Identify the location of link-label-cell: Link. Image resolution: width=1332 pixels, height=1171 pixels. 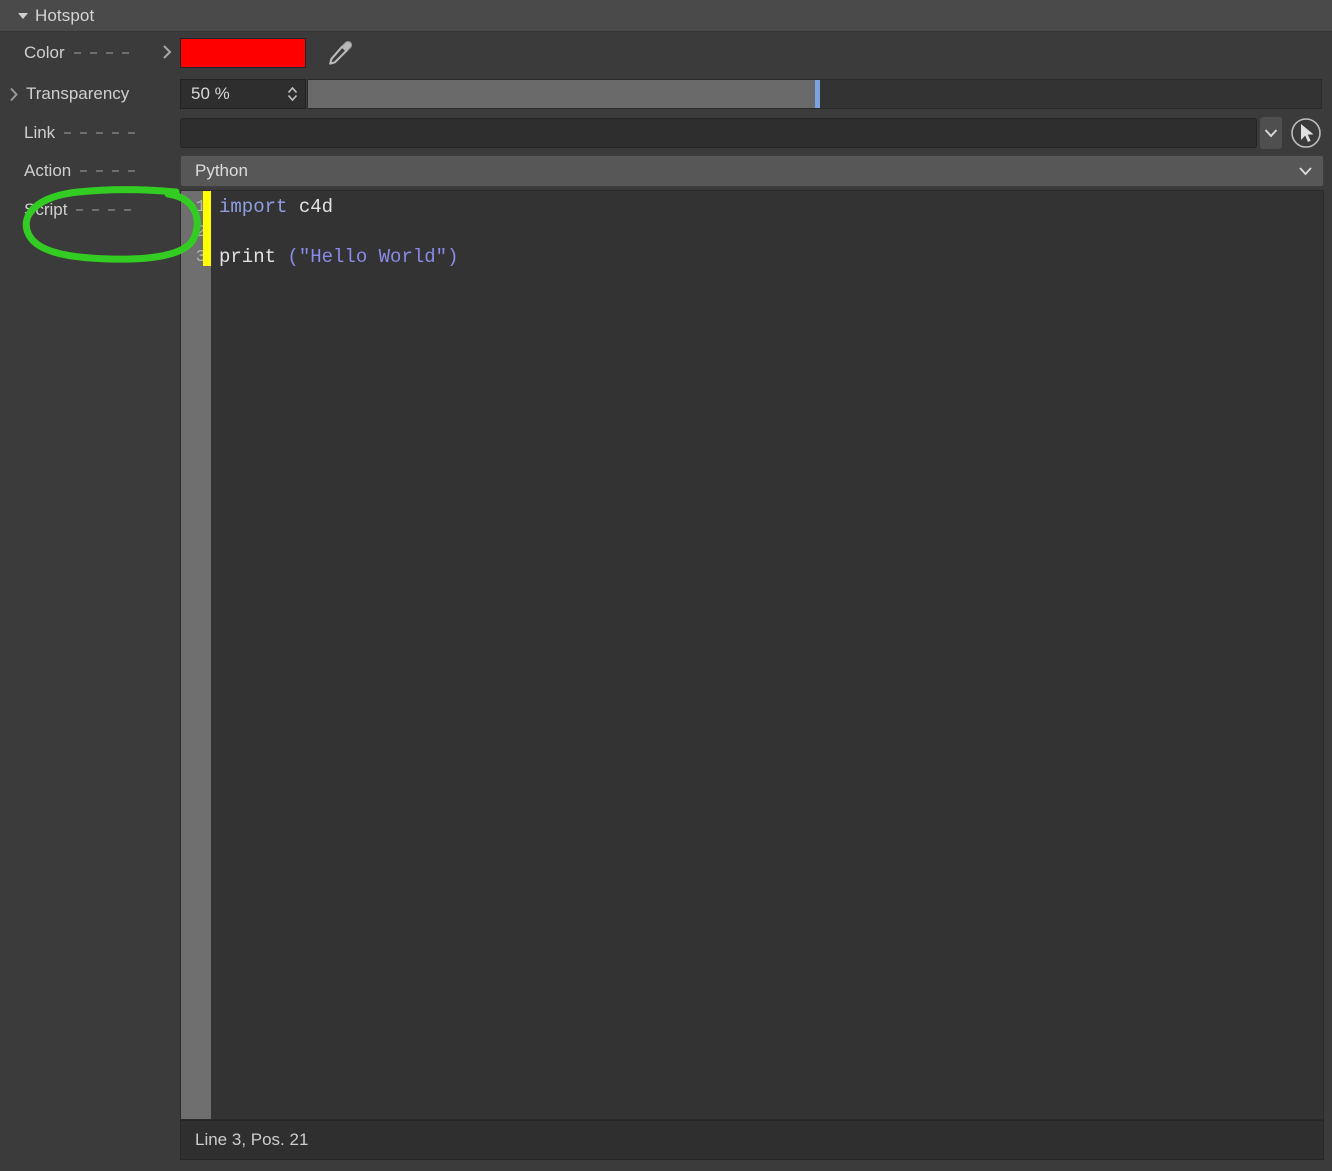
(90, 133).